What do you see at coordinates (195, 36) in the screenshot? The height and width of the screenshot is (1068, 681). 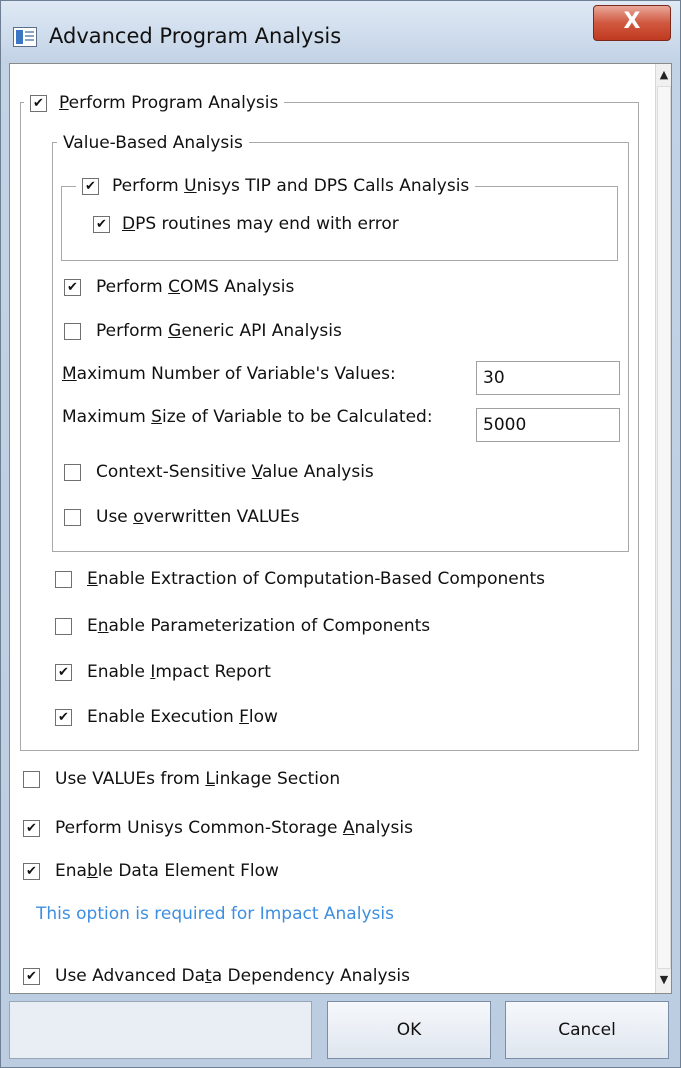 I see `window-title: Advanced Program Analysis` at bounding box center [195, 36].